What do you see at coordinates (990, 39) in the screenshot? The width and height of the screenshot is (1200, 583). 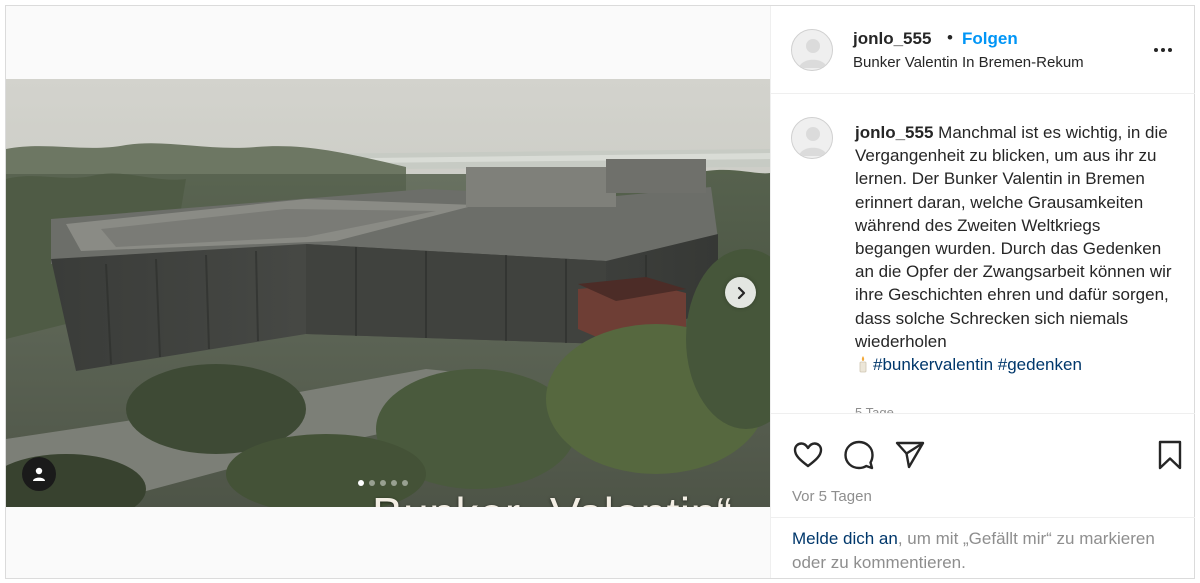 I see `follow-button: Folgen` at bounding box center [990, 39].